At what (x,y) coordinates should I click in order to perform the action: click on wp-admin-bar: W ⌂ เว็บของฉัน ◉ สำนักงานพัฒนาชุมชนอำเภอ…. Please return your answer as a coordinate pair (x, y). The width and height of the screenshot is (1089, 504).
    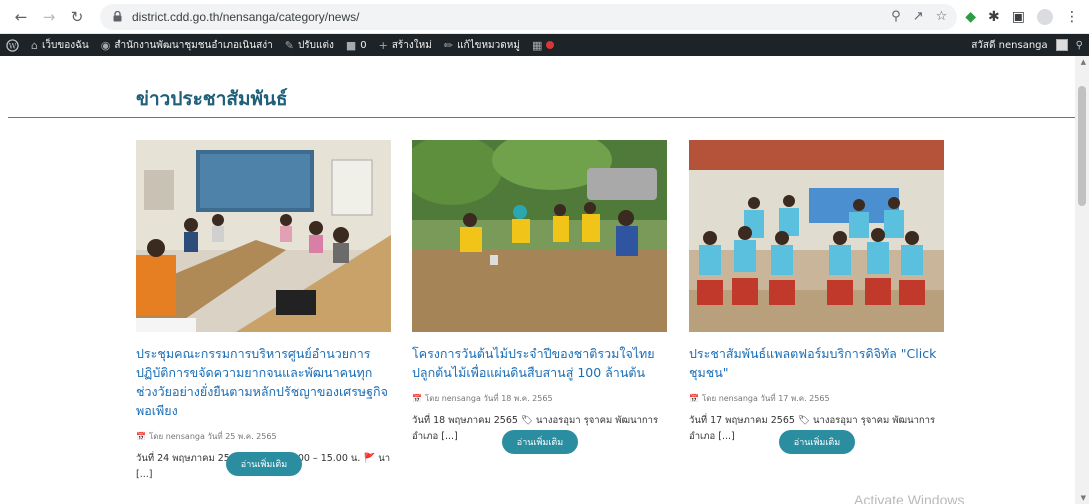
    Looking at the image, I should click on (544, 45).